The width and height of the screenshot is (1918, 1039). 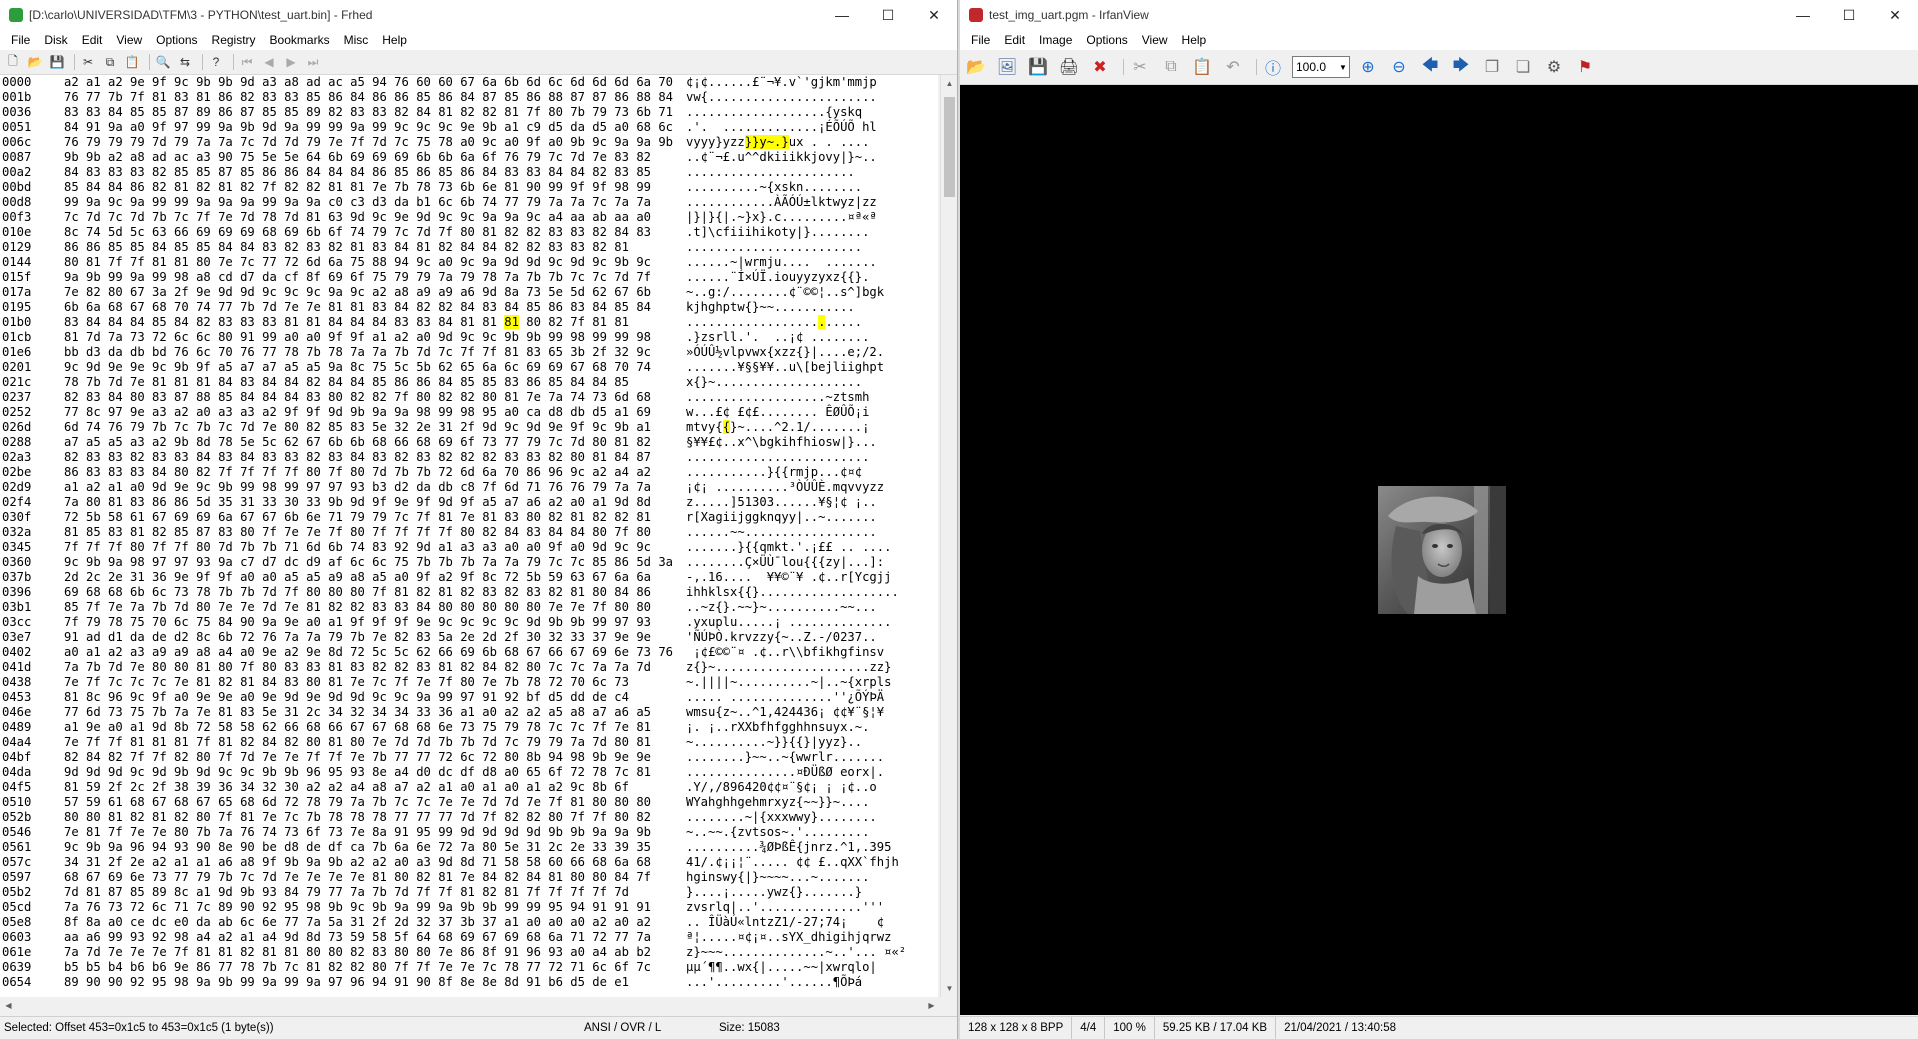 What do you see at coordinates (1492, 67) in the screenshot?
I see `copy-to-icon: ❐` at bounding box center [1492, 67].